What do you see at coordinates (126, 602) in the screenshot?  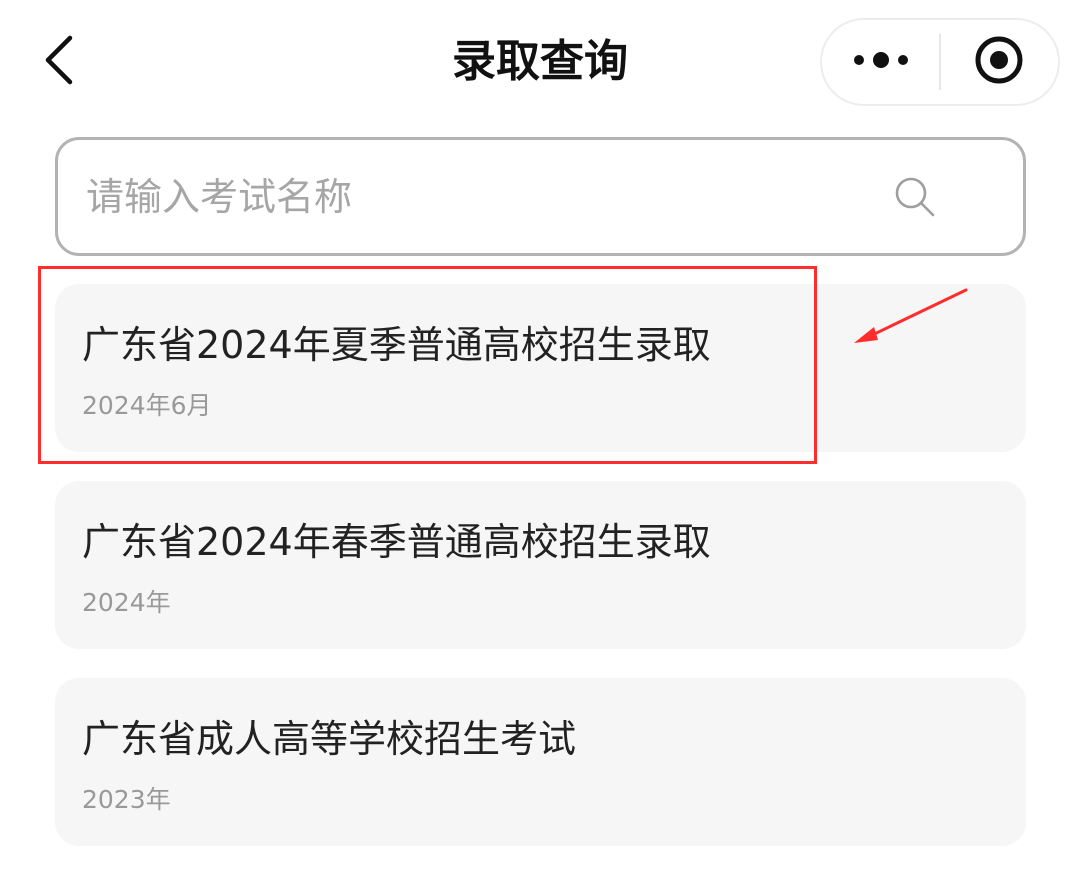 I see `exam-date: 2024年` at bounding box center [126, 602].